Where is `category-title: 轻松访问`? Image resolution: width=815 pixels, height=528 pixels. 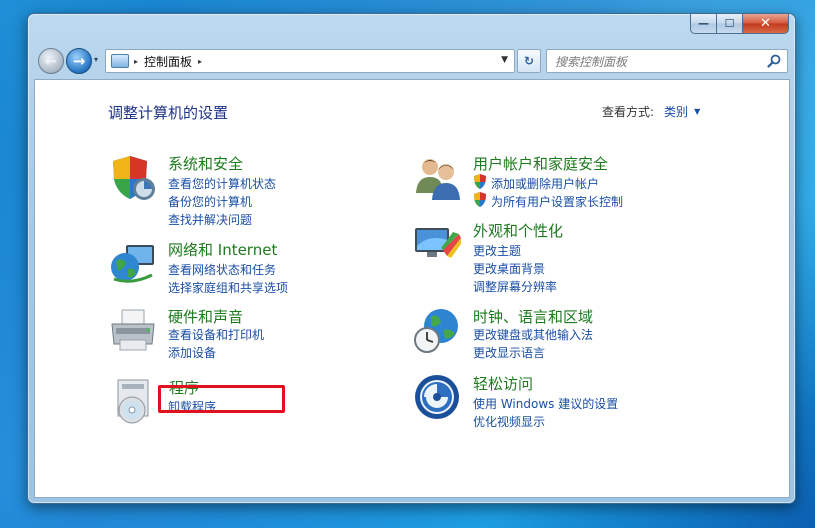
category-title: 轻松访问 is located at coordinates (503, 383).